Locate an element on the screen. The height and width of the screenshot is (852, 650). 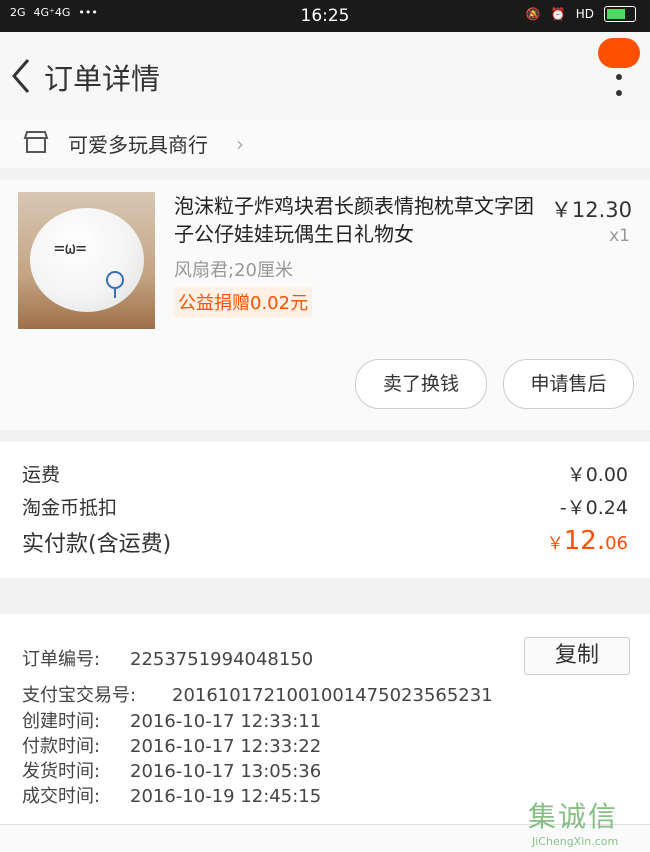
created-time: 2016-10-17 12:33:11 is located at coordinates (226, 721).